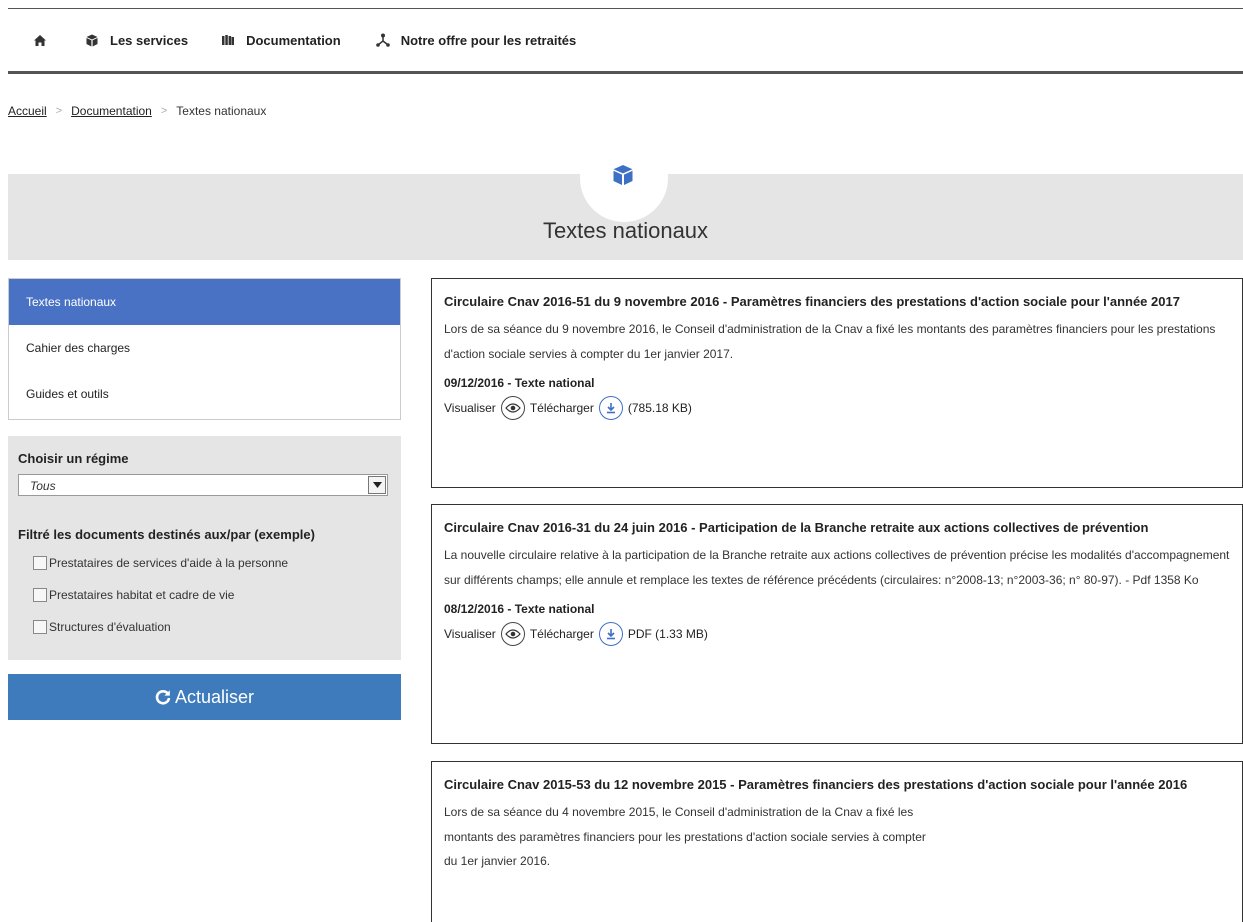 This screenshot has width=1243, height=922. Describe the element at coordinates (78, 348) in the screenshot. I see `sidebar-item-label: Cahier des charges` at that location.